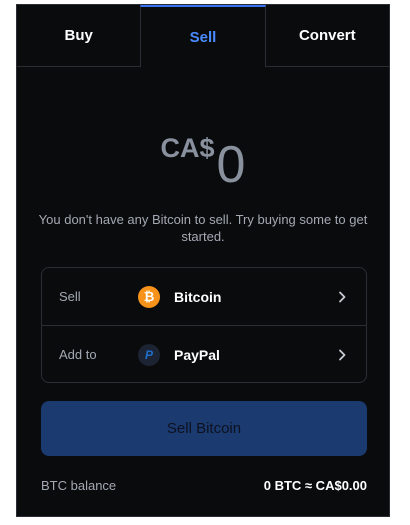 The width and height of the screenshot is (410, 525). Describe the element at coordinates (204, 485) in the screenshot. I see `balance-row: BTC balance 0 BTC ≈ CA$0.00` at that location.